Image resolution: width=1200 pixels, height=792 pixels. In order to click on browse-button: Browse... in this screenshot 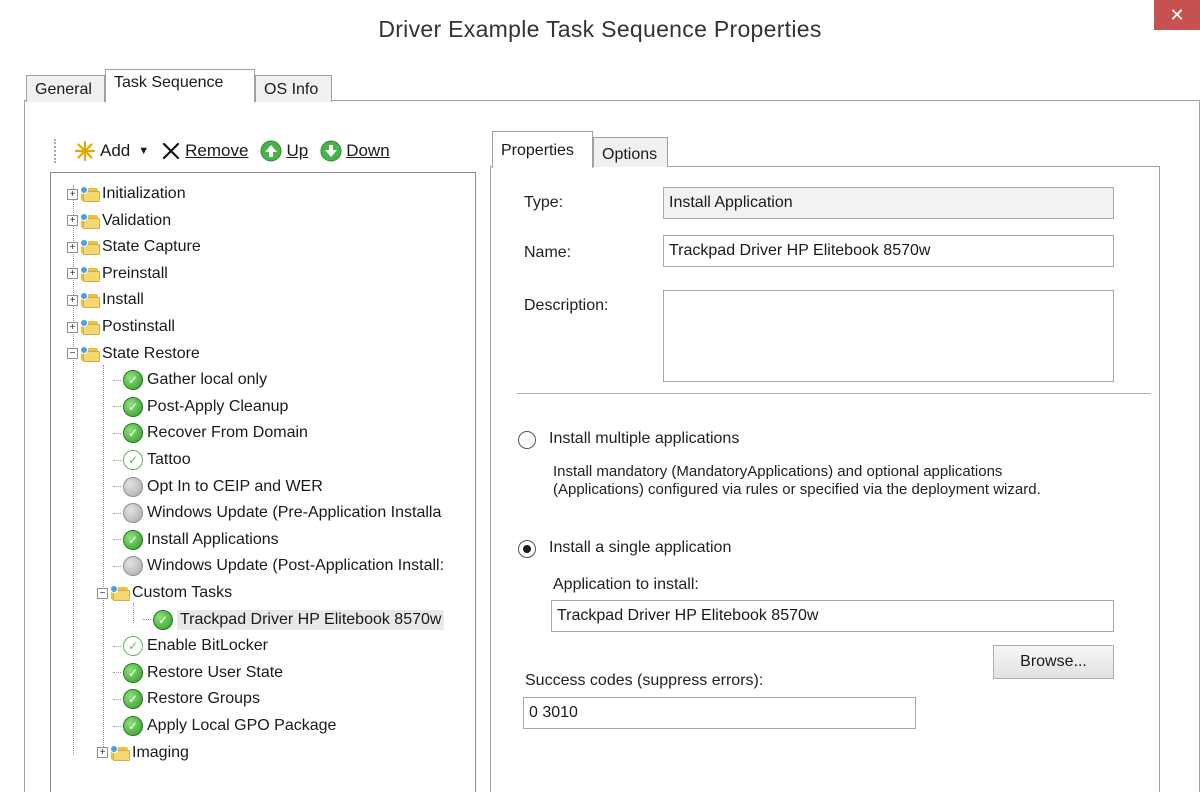, I will do `click(1053, 662)`.